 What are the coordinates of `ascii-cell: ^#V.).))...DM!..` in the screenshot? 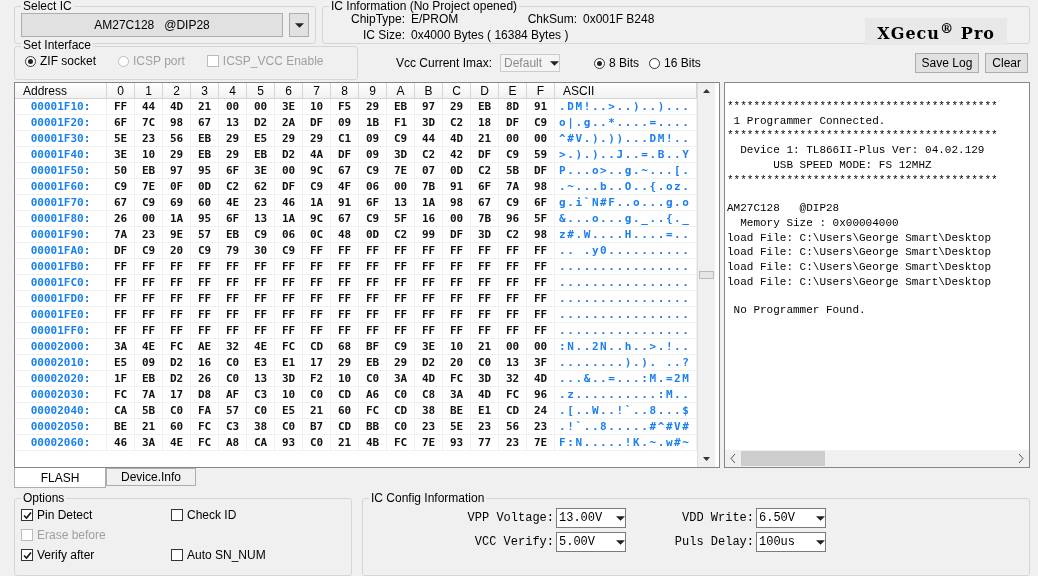 It's located at (626, 139).